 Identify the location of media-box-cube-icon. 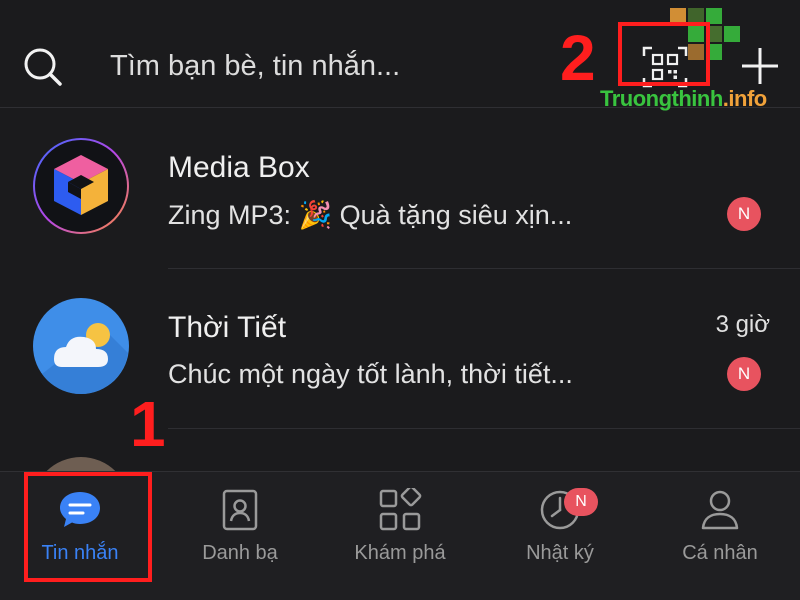
(81, 186).